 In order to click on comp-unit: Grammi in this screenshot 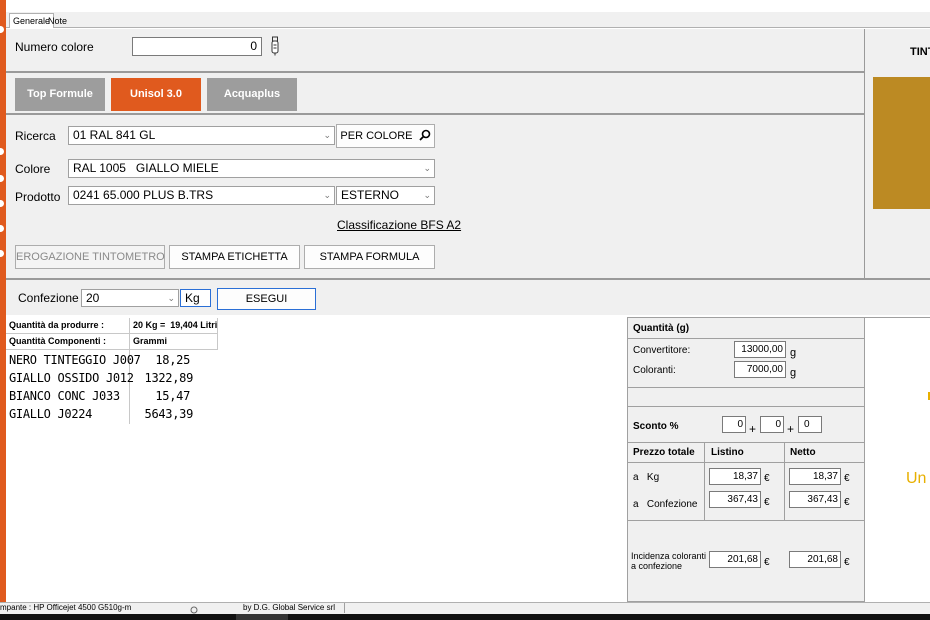, I will do `click(174, 342)`.